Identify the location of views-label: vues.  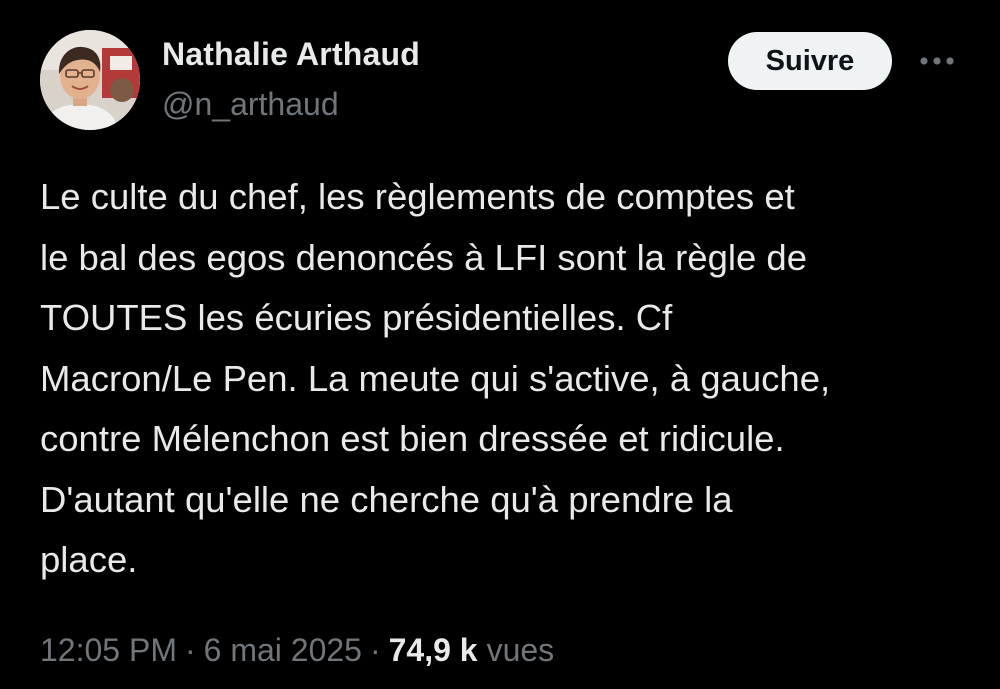
(520, 649).